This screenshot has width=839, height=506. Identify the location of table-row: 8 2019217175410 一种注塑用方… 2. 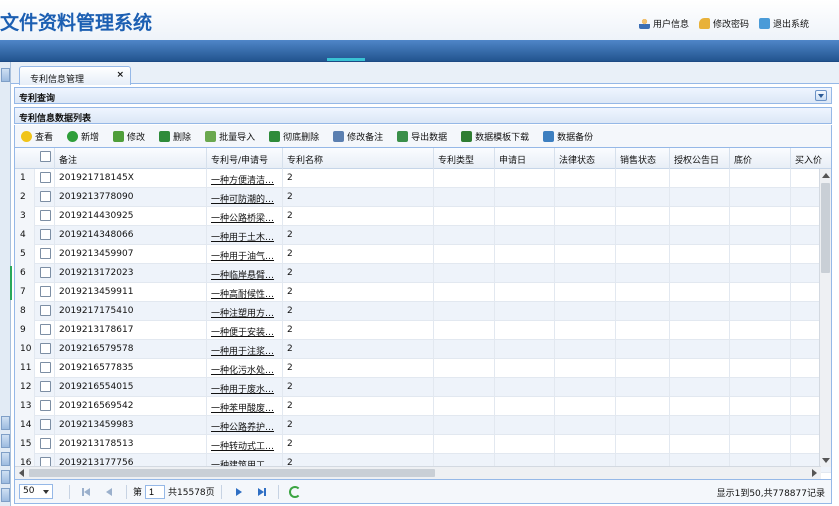
(423, 311).